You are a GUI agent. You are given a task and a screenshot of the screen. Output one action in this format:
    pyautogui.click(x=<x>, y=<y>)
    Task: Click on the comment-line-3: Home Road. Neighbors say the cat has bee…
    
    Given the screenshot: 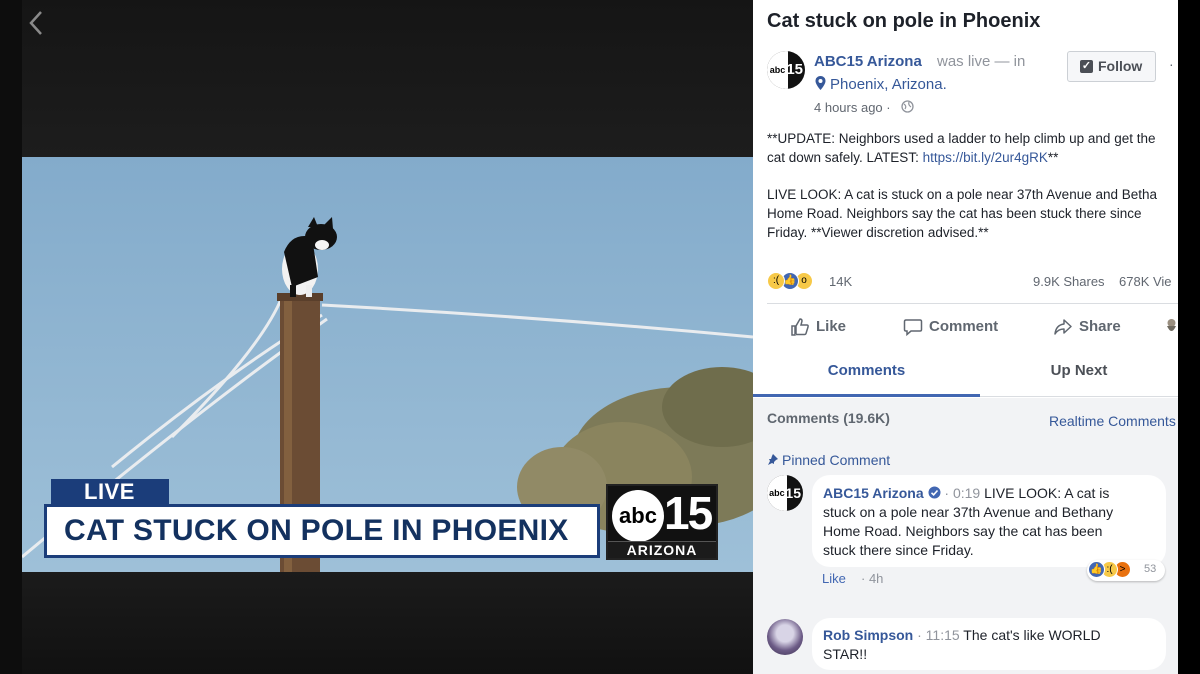 What is the action you would take?
    pyautogui.click(x=963, y=531)
    